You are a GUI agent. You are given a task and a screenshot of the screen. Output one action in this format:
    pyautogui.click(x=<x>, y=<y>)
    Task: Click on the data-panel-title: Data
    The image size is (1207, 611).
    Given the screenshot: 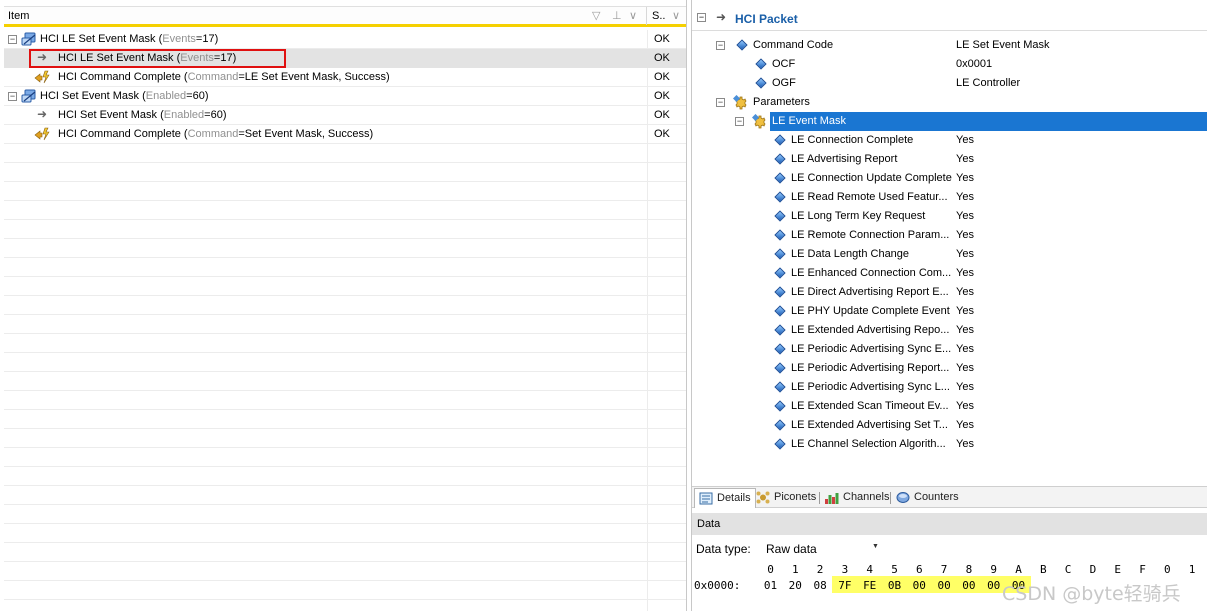 What is the action you would take?
    pyautogui.click(x=949, y=524)
    